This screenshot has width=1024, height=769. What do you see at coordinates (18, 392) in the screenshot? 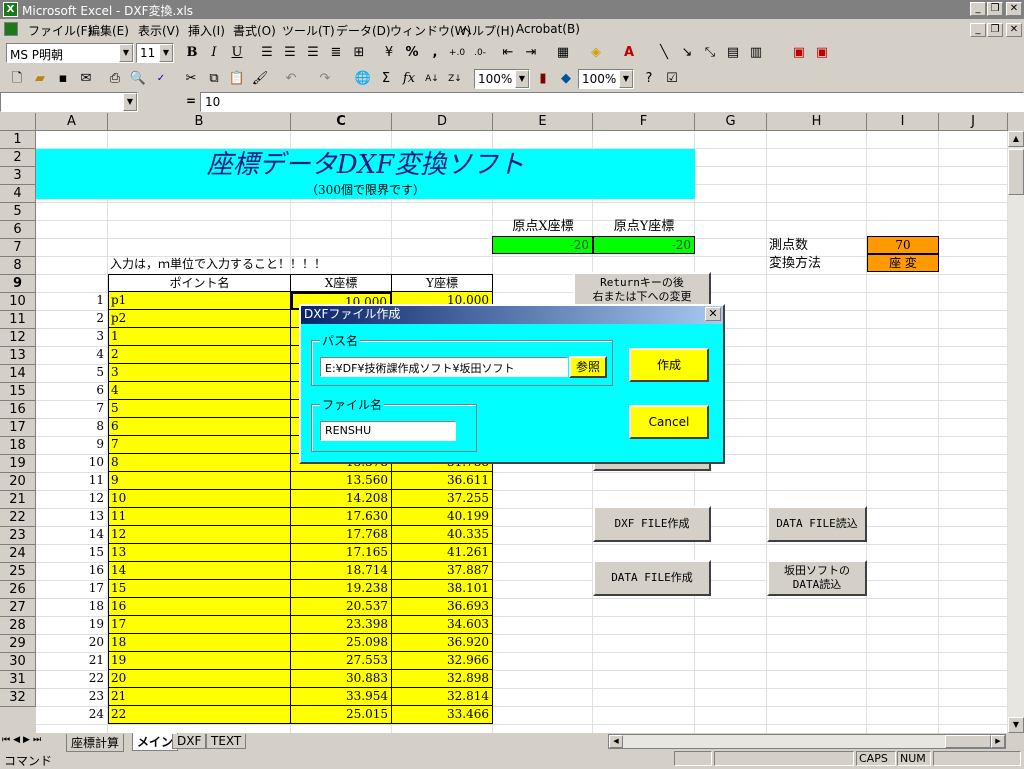
I see `row-header: 15` at bounding box center [18, 392].